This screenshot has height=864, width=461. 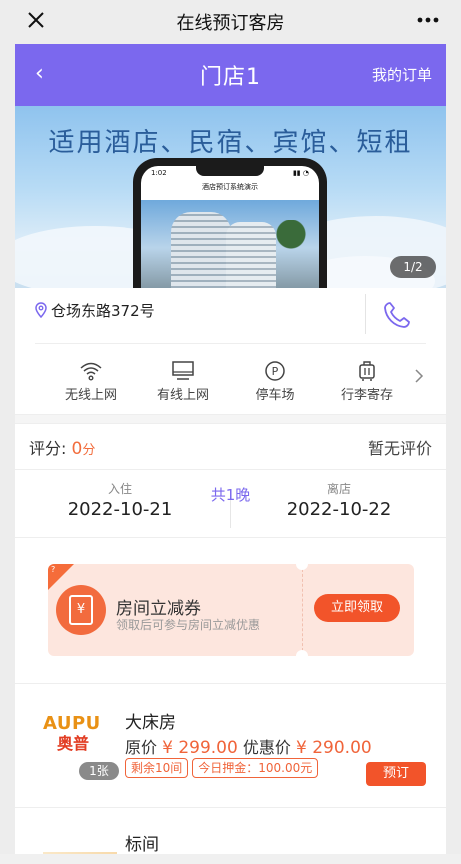 I want to click on back-icon: ‹, so click(x=39, y=74).